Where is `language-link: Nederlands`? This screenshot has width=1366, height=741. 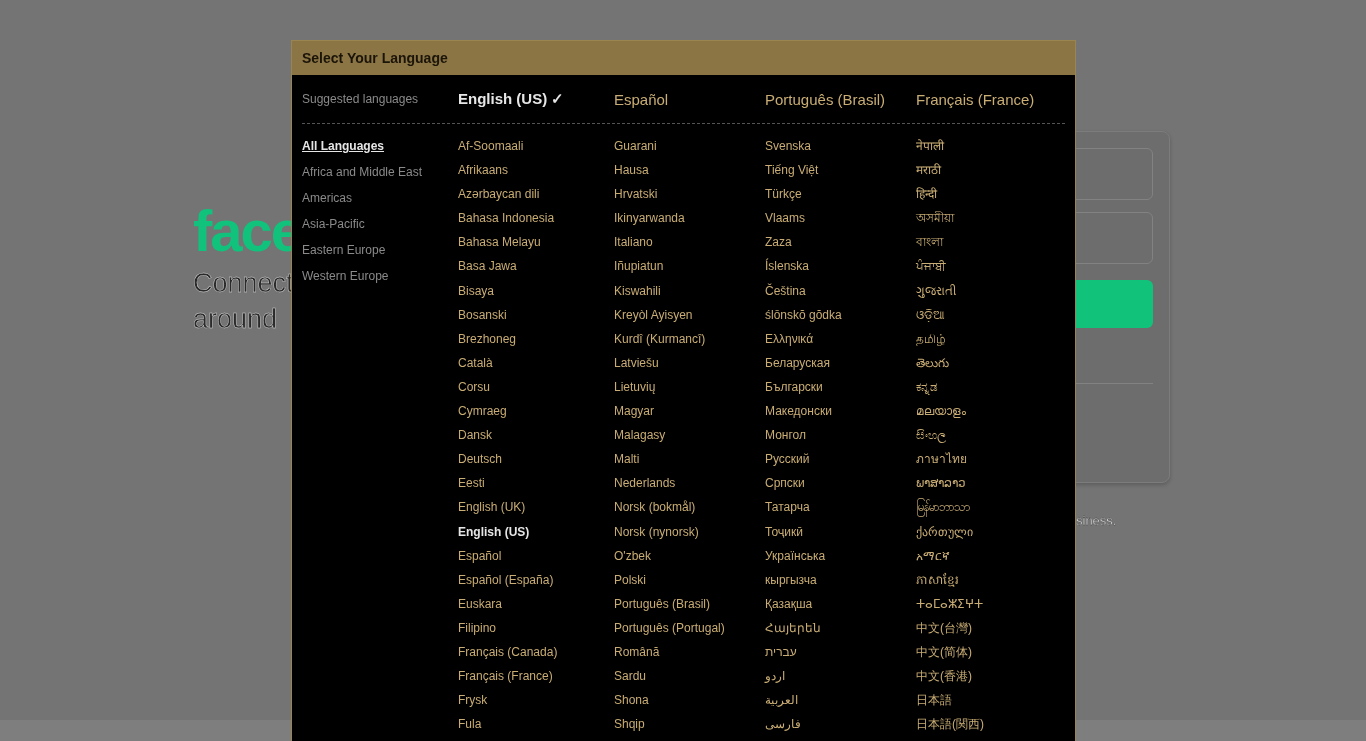
language-link: Nederlands is located at coordinates (645, 483).